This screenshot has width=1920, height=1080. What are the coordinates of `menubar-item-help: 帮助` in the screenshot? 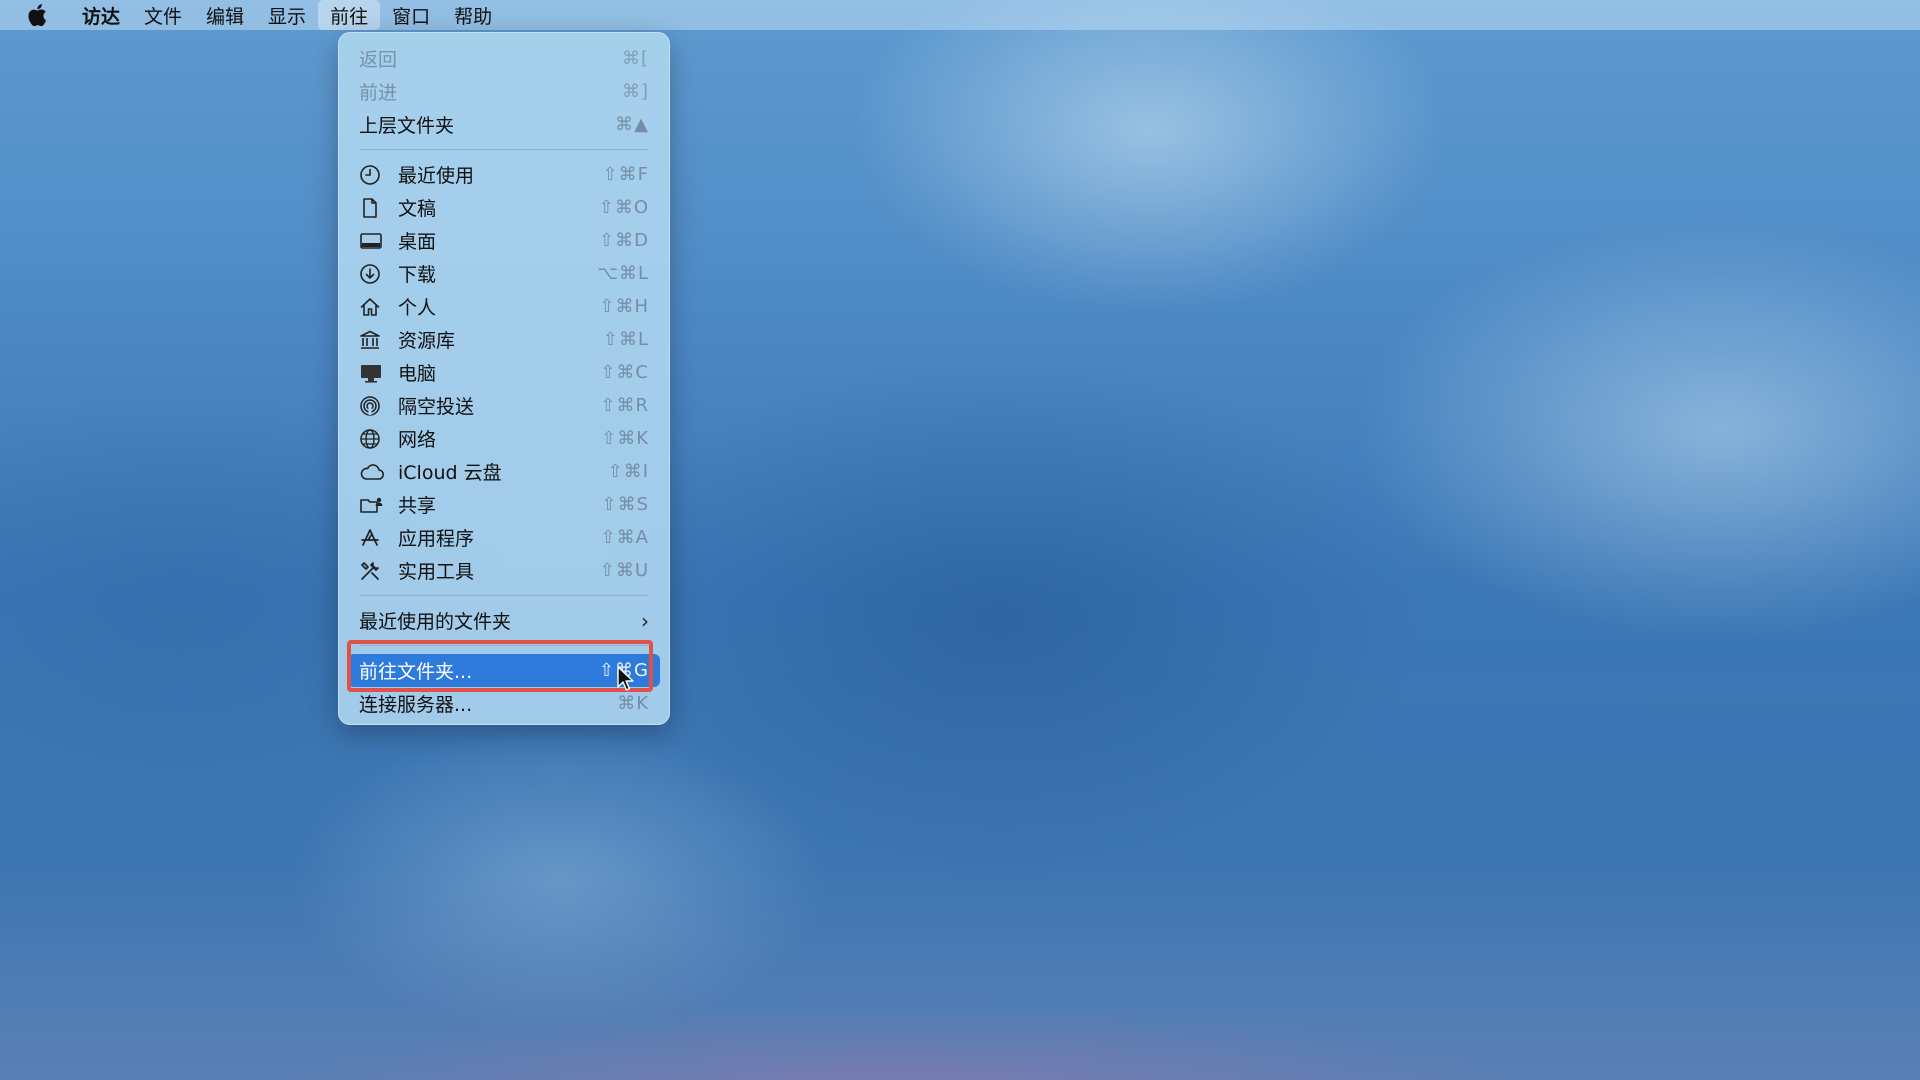 It's located at (473, 15).